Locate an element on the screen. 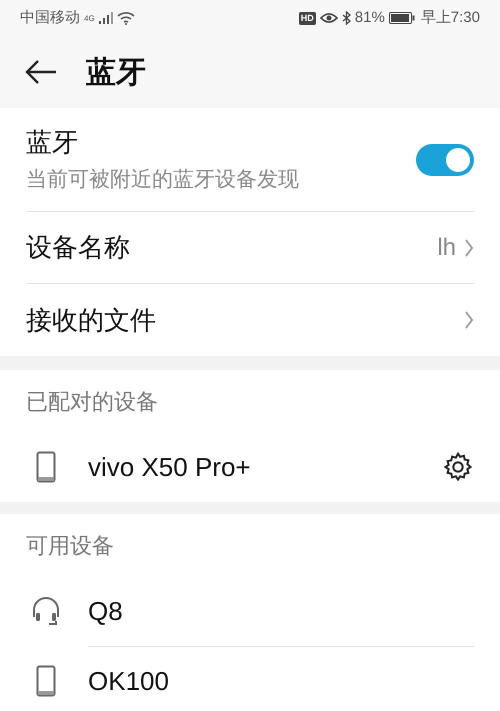 The width and height of the screenshot is (500, 711). setting-label: 接收的文件 is located at coordinates (91, 320).